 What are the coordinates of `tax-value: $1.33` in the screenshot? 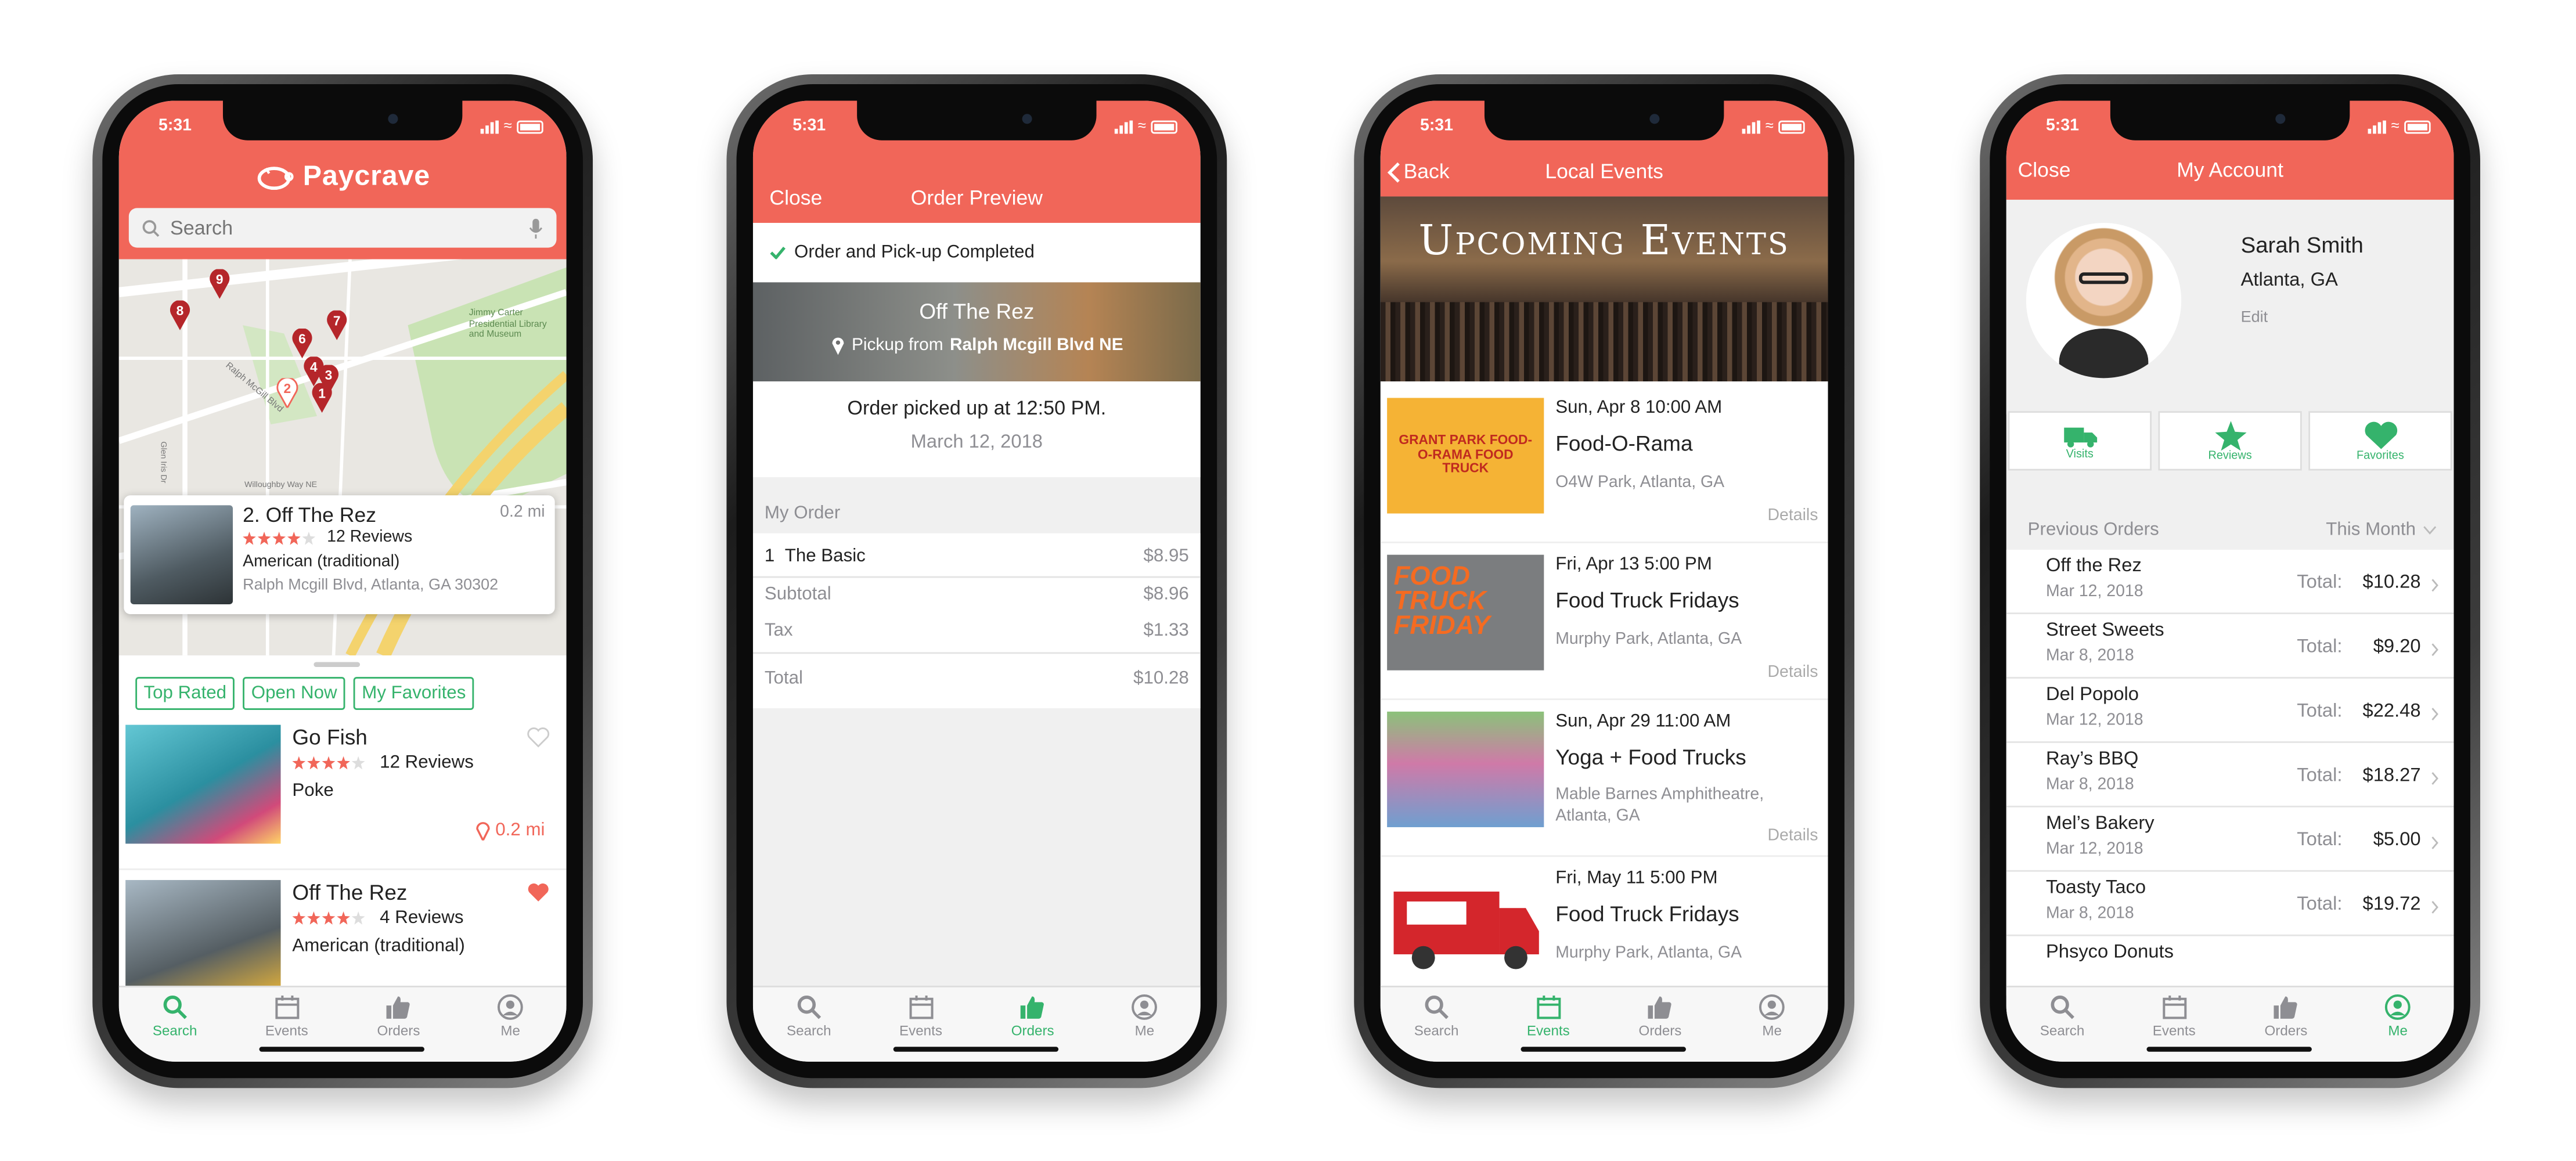 It's located at (1166, 631).